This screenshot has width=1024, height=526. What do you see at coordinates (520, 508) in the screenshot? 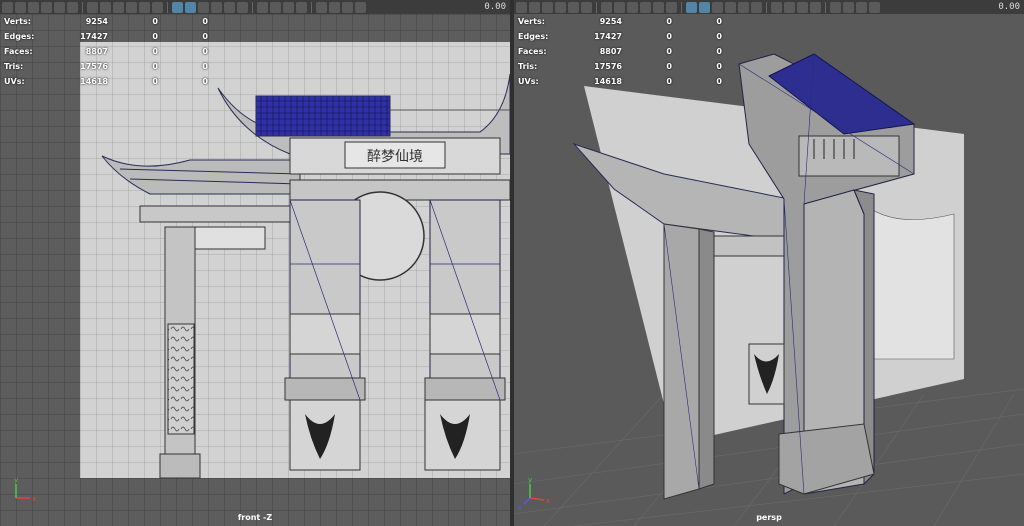
I see `svg-text: z` at bounding box center [520, 508].